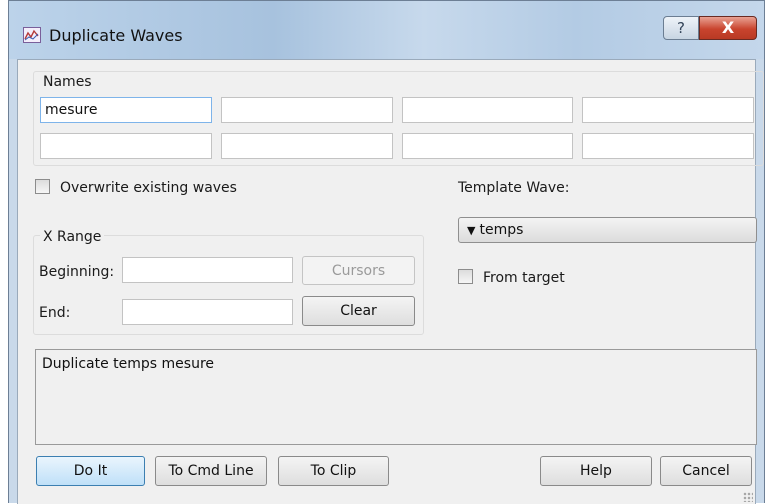  Describe the element at coordinates (358, 311) in the screenshot. I see `clear-button: Clear` at that location.